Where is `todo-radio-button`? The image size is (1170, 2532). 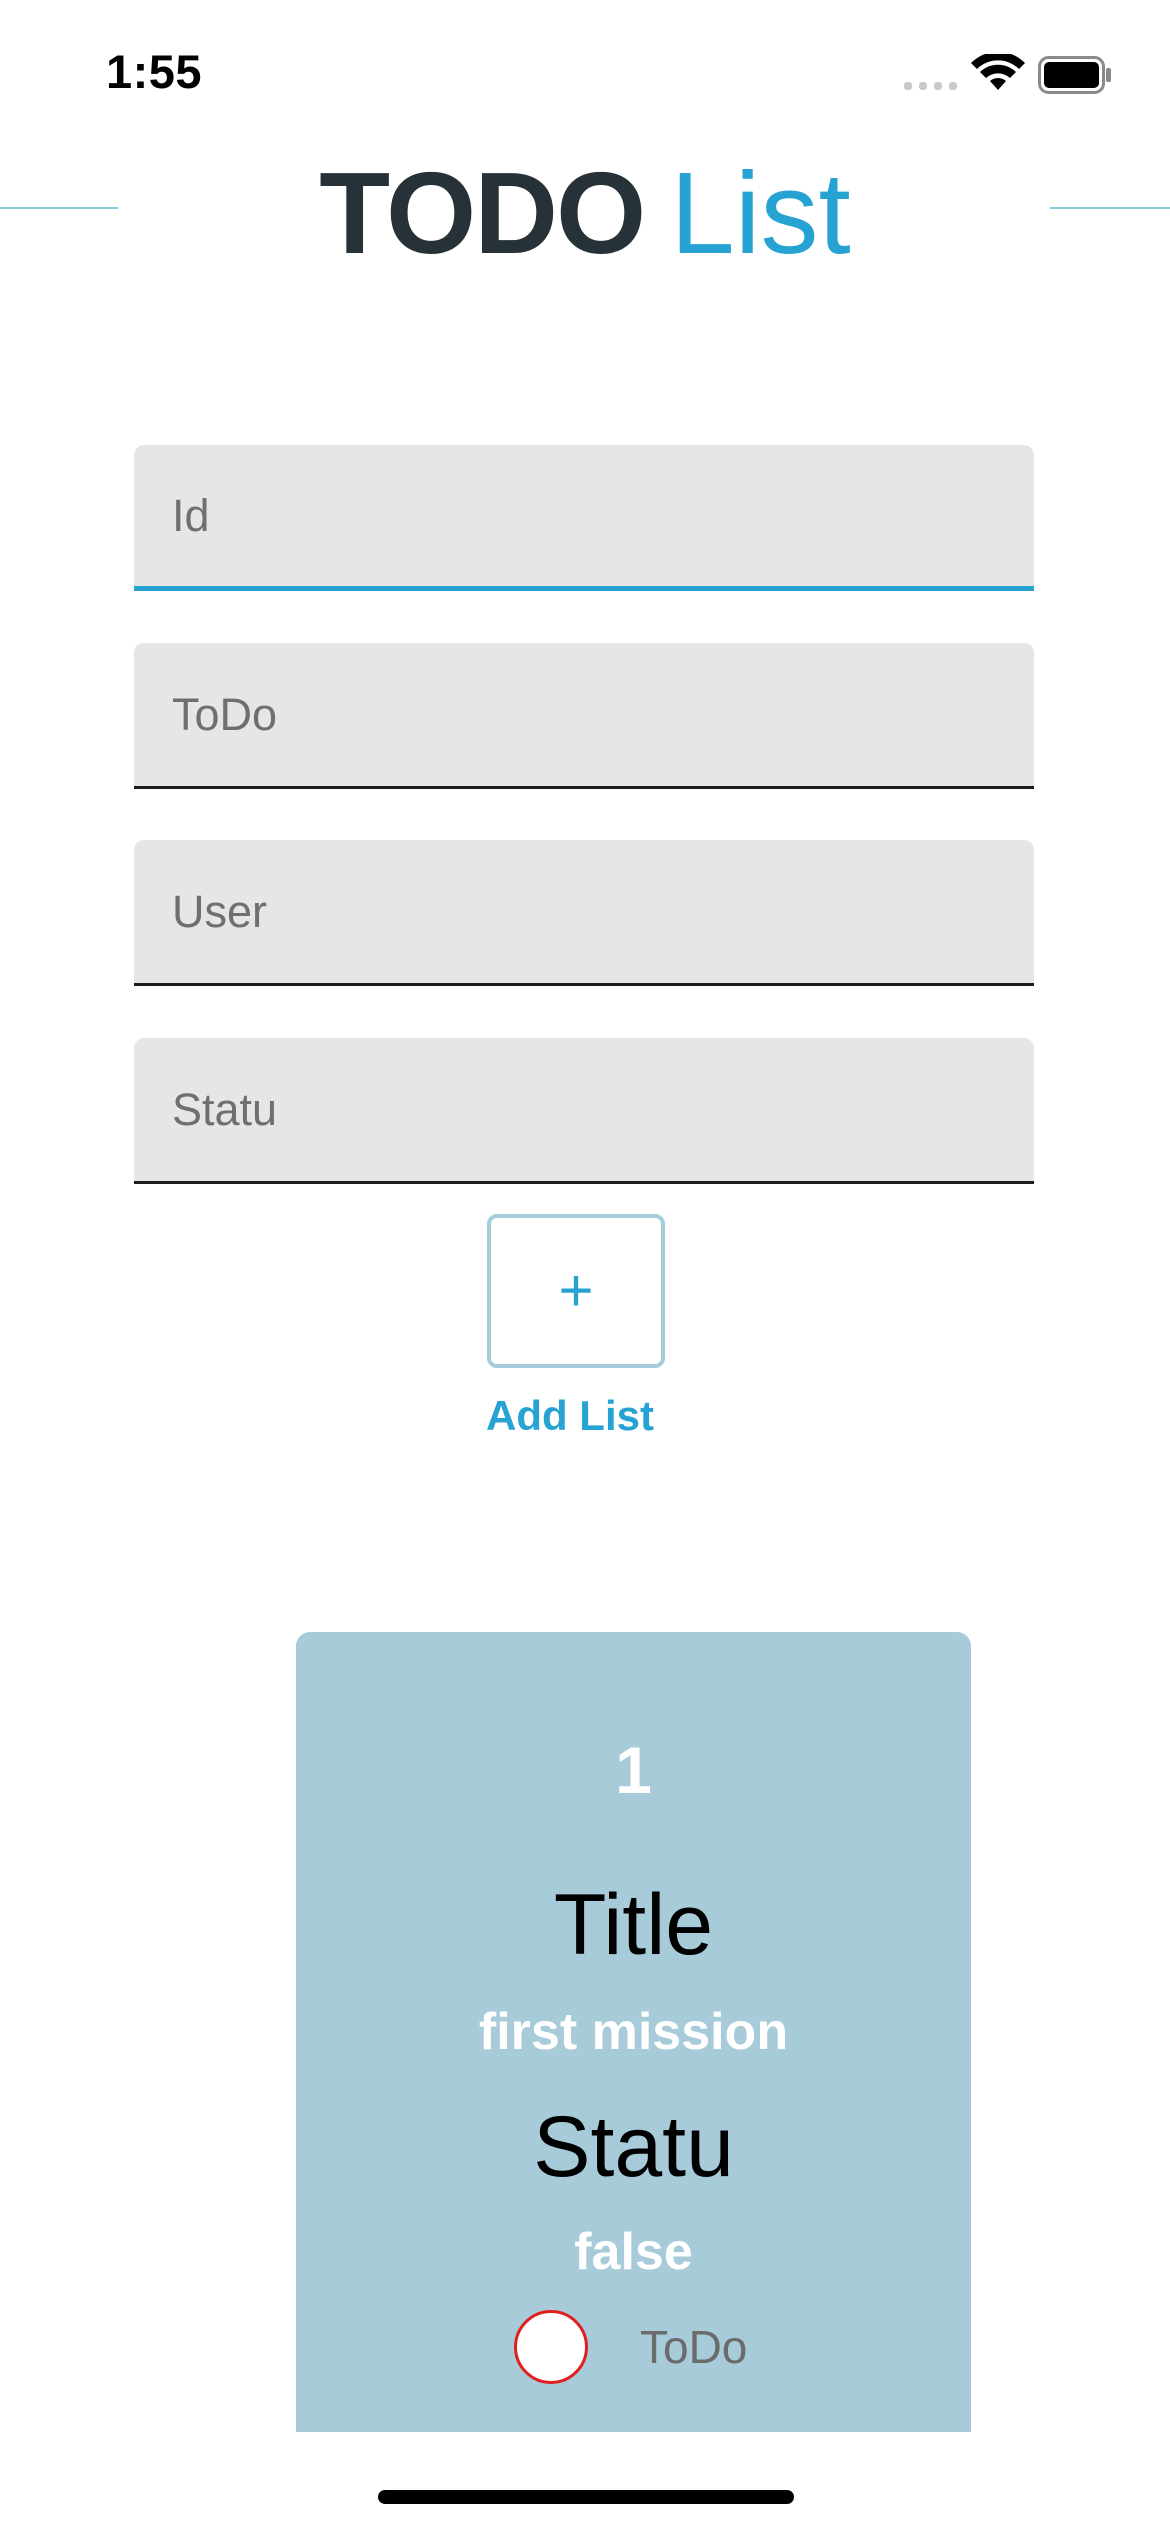
todo-radio-button is located at coordinates (551, 2347).